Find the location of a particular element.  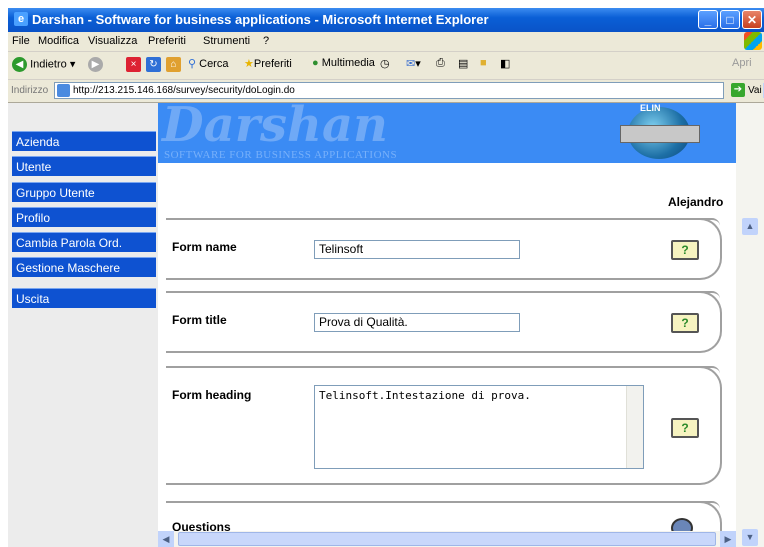

print-button: ⎙ is located at coordinates (440, 63).